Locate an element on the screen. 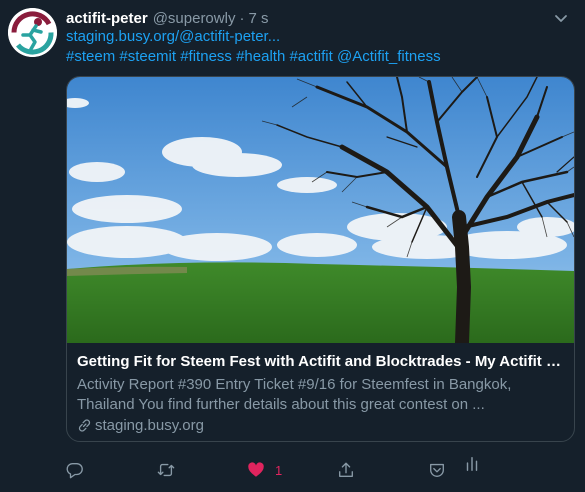  steem-save-icon is located at coordinates (437, 470).